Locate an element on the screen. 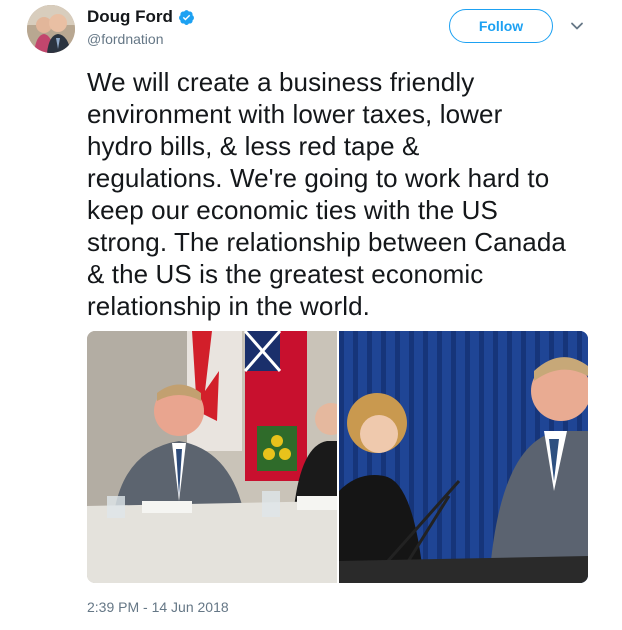 The width and height of the screenshot is (622, 630). follow-button: Follow is located at coordinates (501, 26).